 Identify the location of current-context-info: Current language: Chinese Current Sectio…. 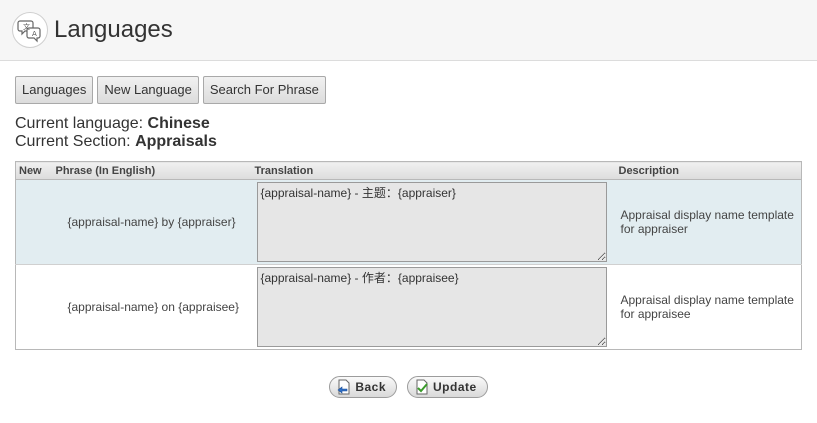
(116, 133).